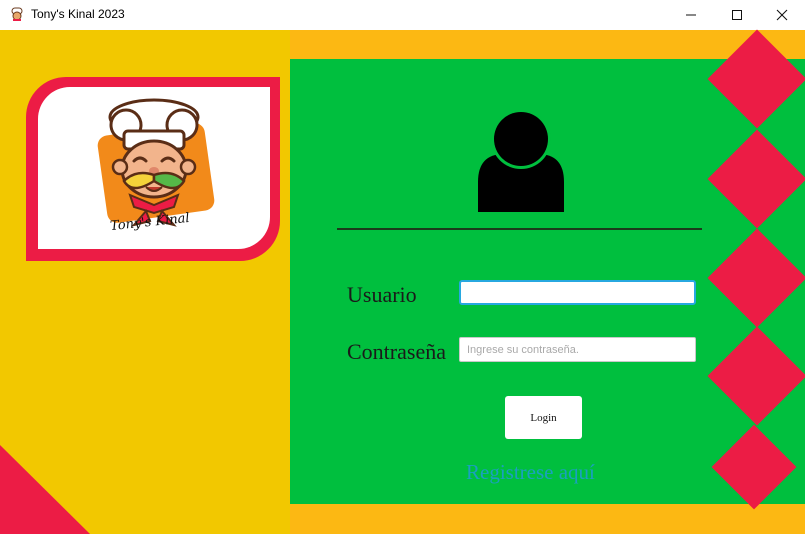  What do you see at coordinates (521, 162) in the screenshot?
I see `user-icon` at bounding box center [521, 162].